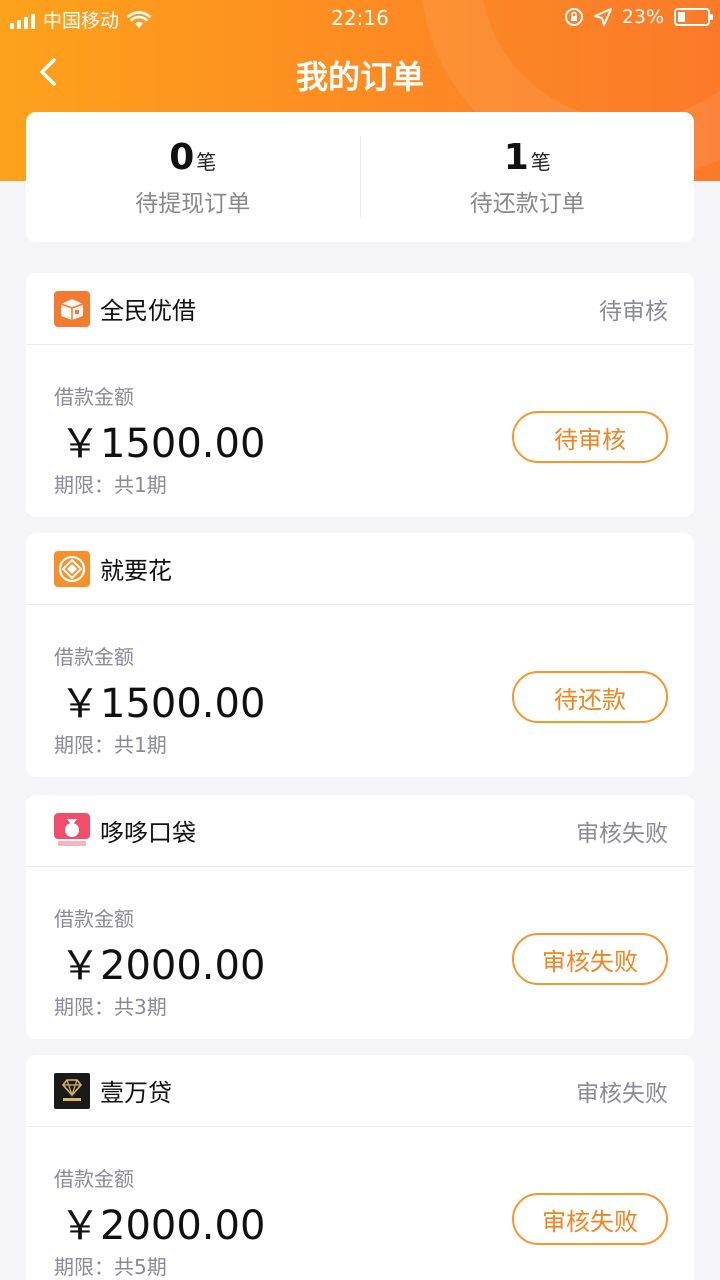  I want to click on loan-term: 期限：共5期, so click(110, 1267).